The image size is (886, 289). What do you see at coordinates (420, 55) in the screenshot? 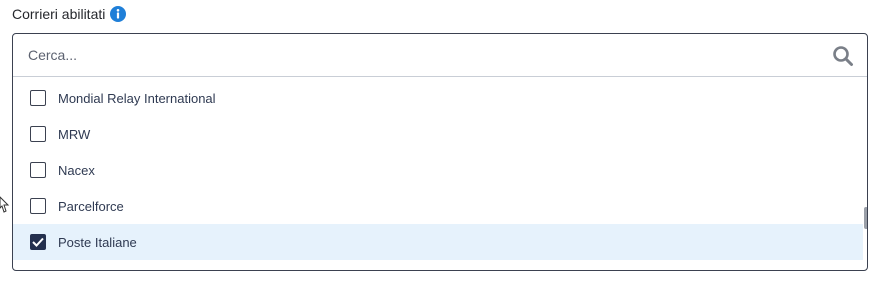
I see `search-input` at bounding box center [420, 55].